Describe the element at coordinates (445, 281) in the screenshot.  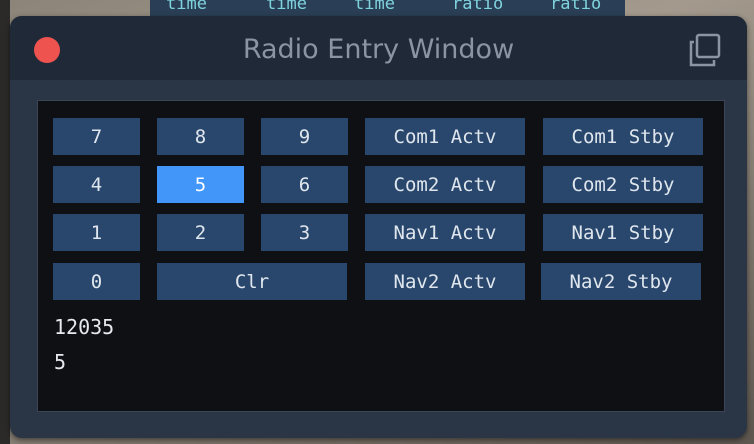
I see `nav2-actv-button: Nav2 Actv` at that location.